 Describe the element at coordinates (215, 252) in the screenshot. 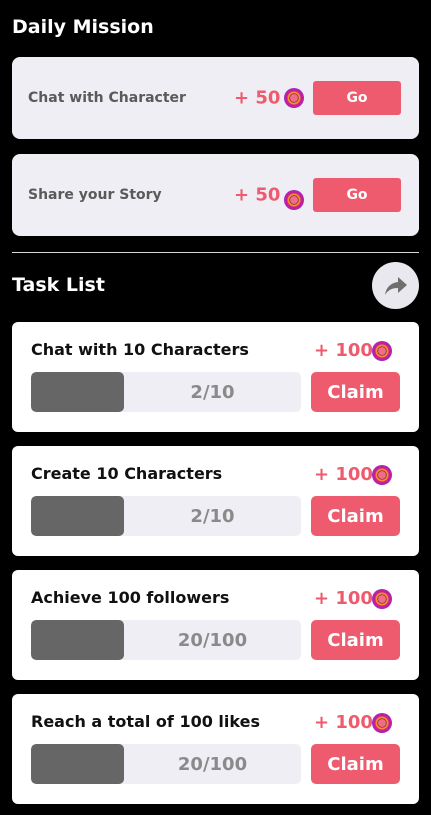

I see `section-divider` at that location.